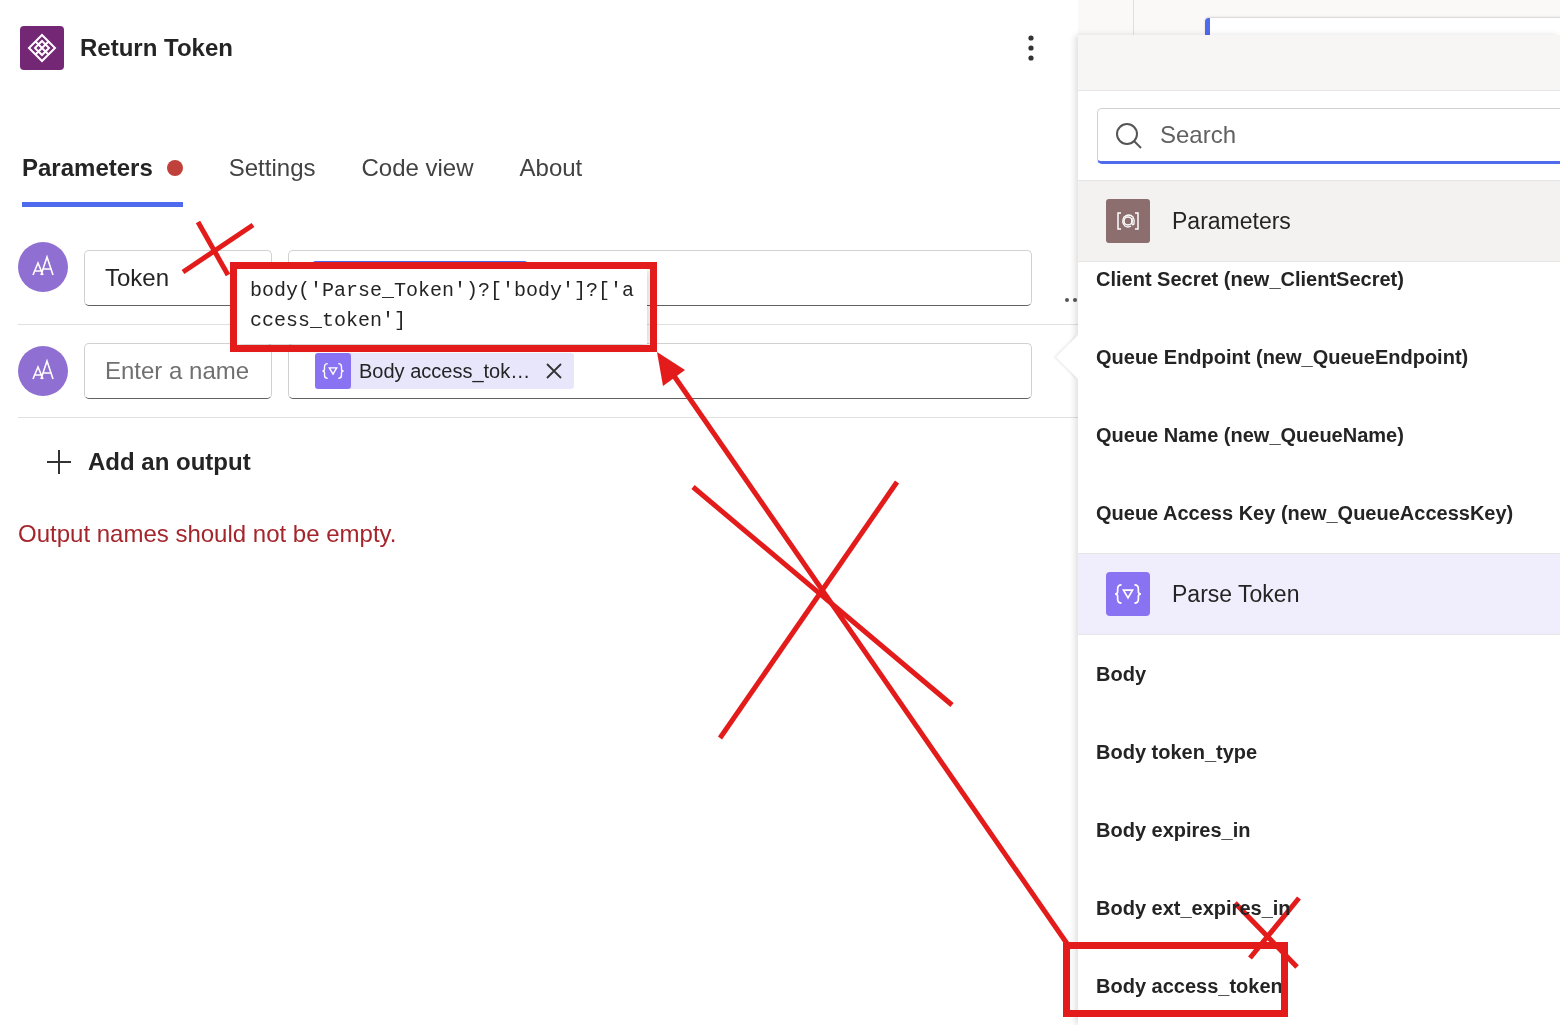 The image size is (1560, 1025). I want to click on dynamic-content-item: Queue Endpoint (new_QueueEndpoint), so click(1319, 379).